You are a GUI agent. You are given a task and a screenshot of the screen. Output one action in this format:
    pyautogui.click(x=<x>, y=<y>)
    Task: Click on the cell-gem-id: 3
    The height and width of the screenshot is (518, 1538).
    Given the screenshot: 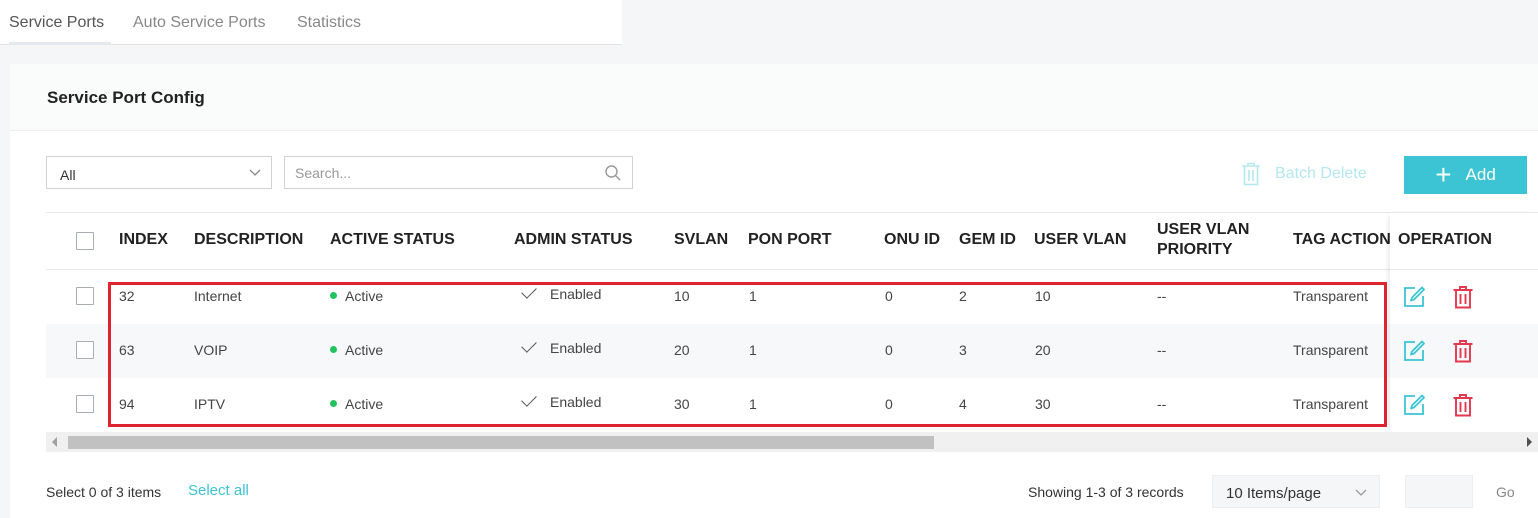 What is the action you would take?
    pyautogui.click(x=963, y=350)
    